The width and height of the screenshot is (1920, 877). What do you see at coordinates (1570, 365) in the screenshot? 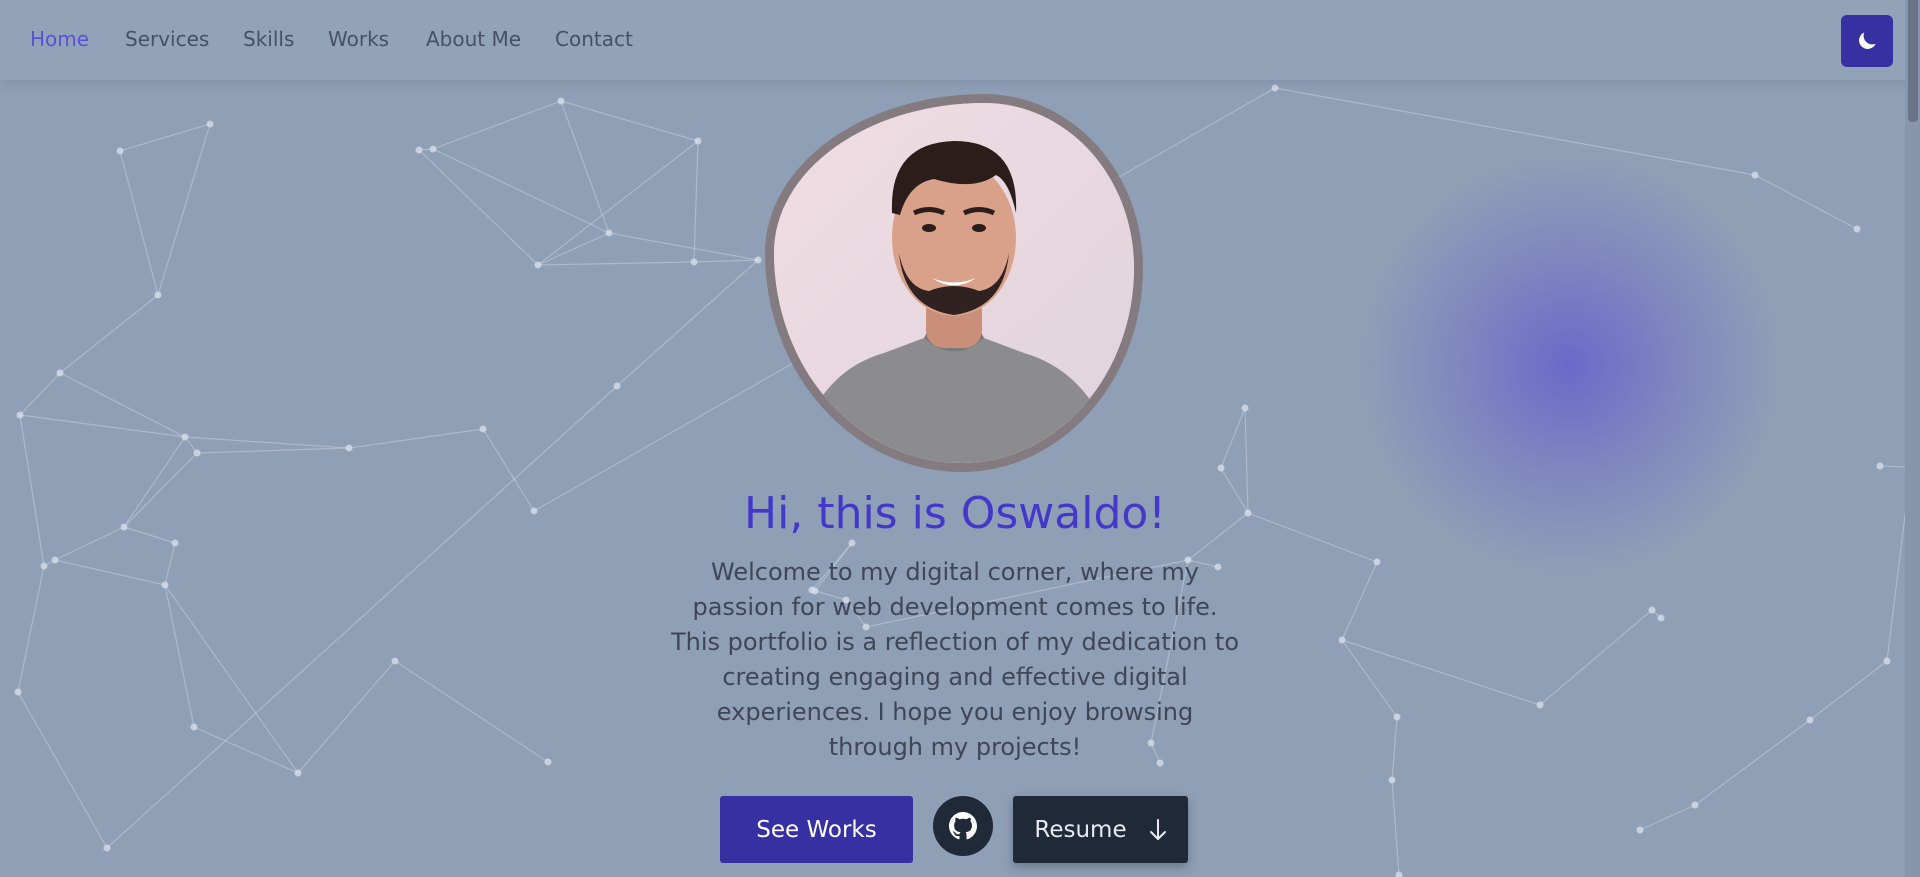
I see `purple-glow` at bounding box center [1570, 365].